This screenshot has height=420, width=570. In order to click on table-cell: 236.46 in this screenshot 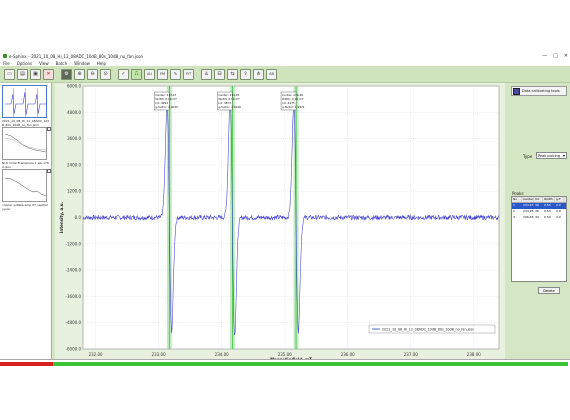, I will do `click(528, 217)`.